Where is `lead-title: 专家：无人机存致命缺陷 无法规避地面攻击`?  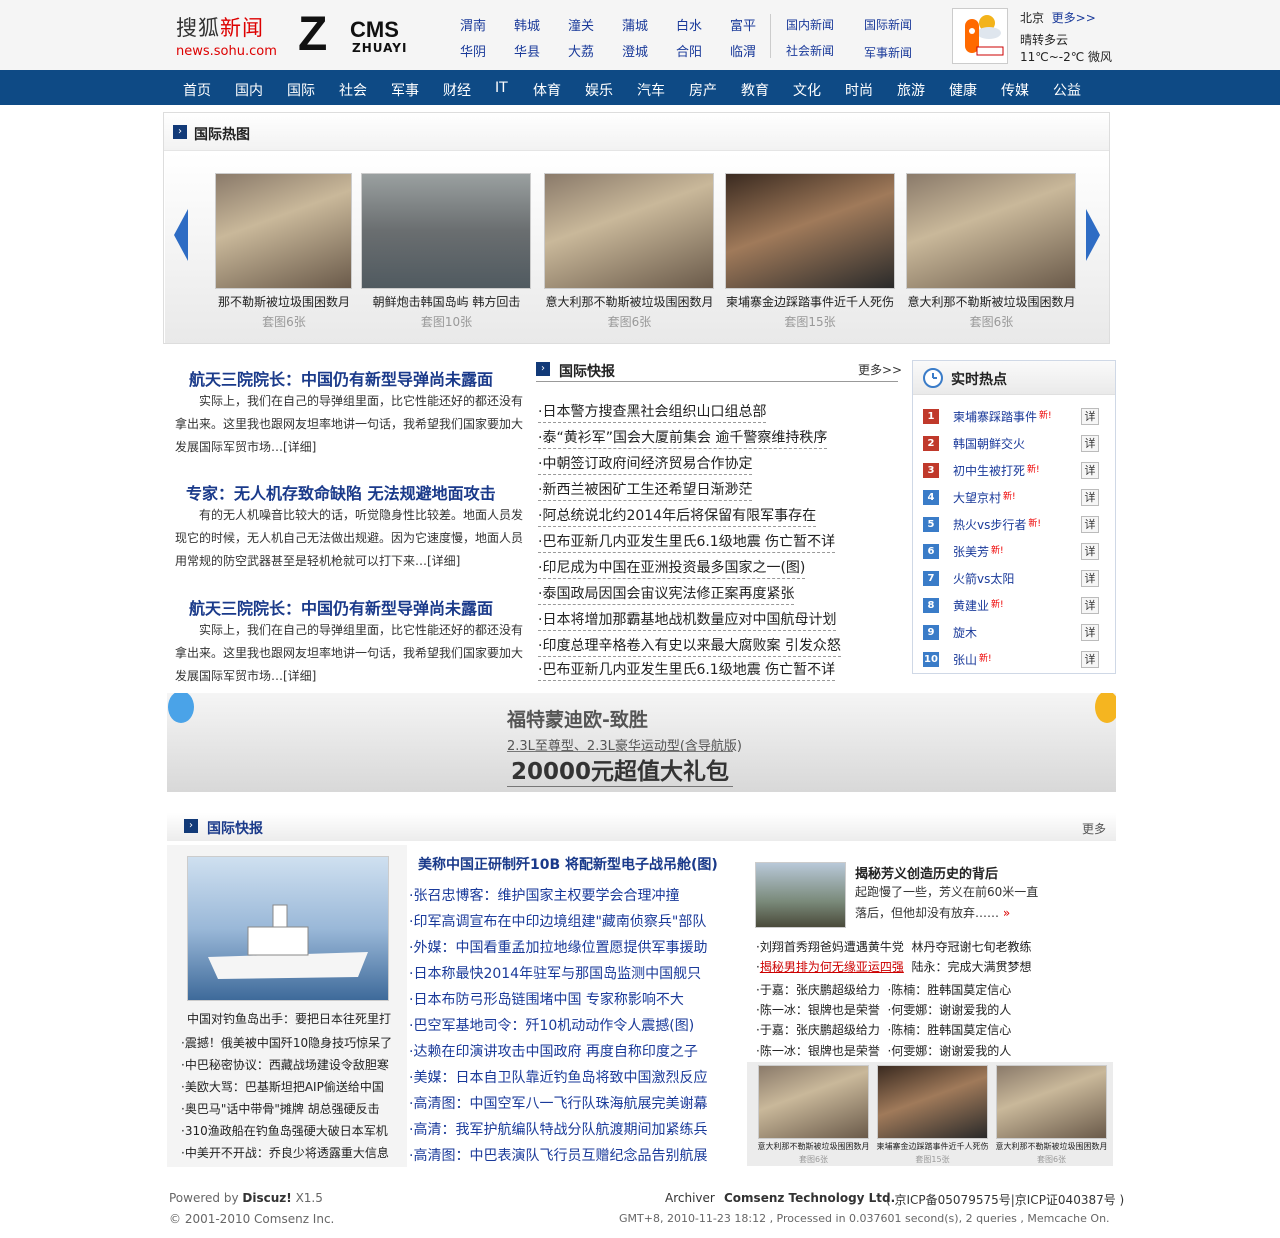
lead-title: 专家：无人机存致命缺陷 无法规避地面攻击 is located at coordinates (341, 492).